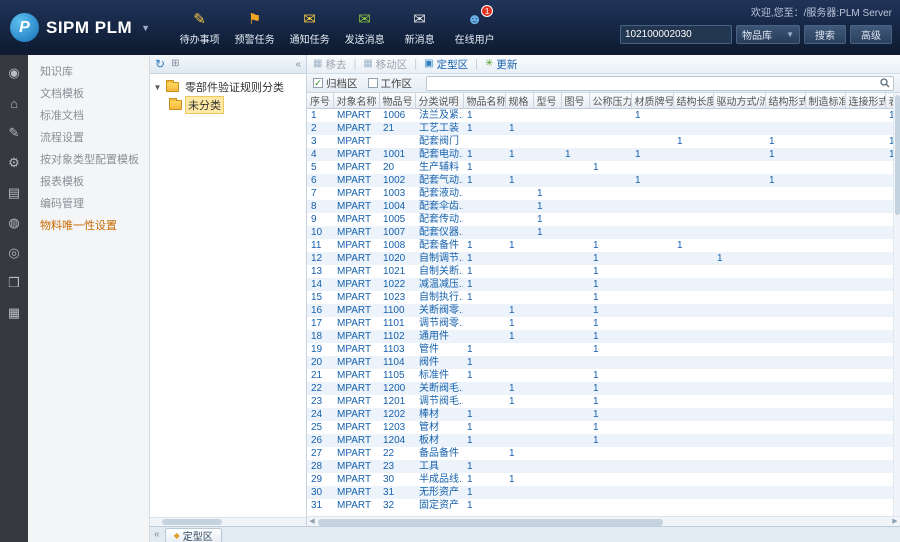 This screenshot has height=542, width=900. I want to click on table-row: 9 MPART 1005 配套传动.. 1, so click(600, 219).